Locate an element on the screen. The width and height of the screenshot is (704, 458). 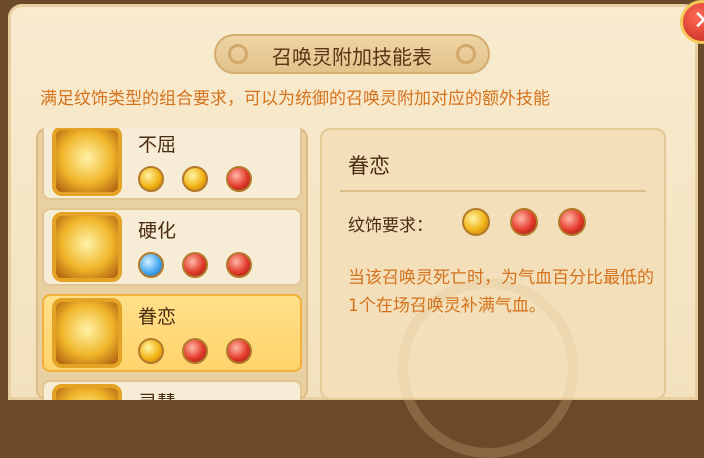
divider is located at coordinates (493, 191).